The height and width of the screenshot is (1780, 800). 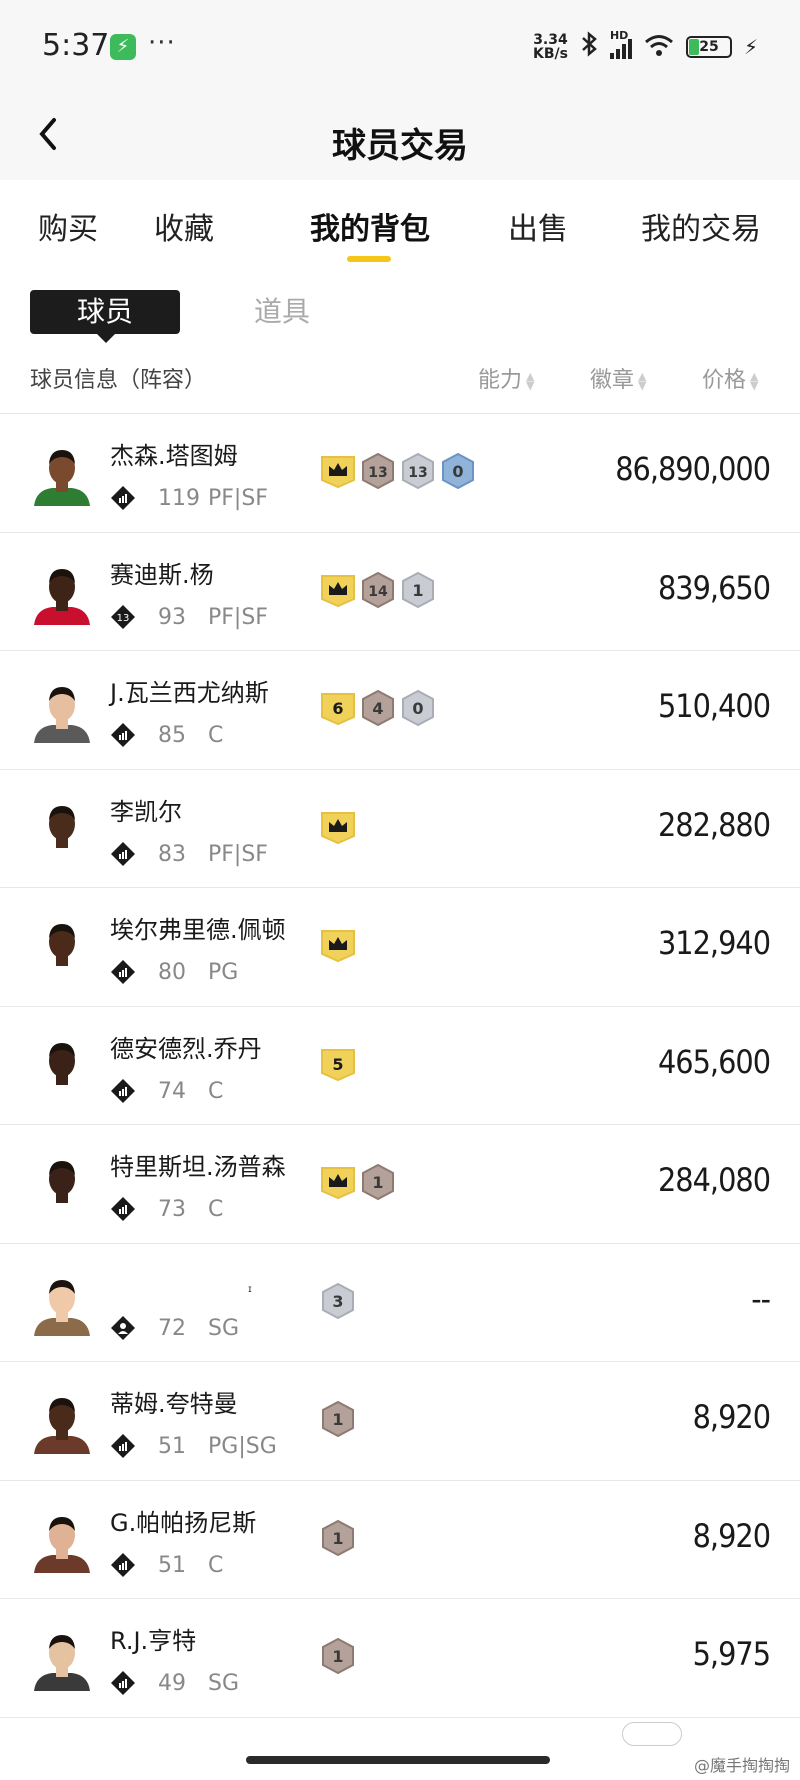 What do you see at coordinates (186, 1048) in the screenshot?
I see `player-name: 德安德烈.乔丹` at bounding box center [186, 1048].